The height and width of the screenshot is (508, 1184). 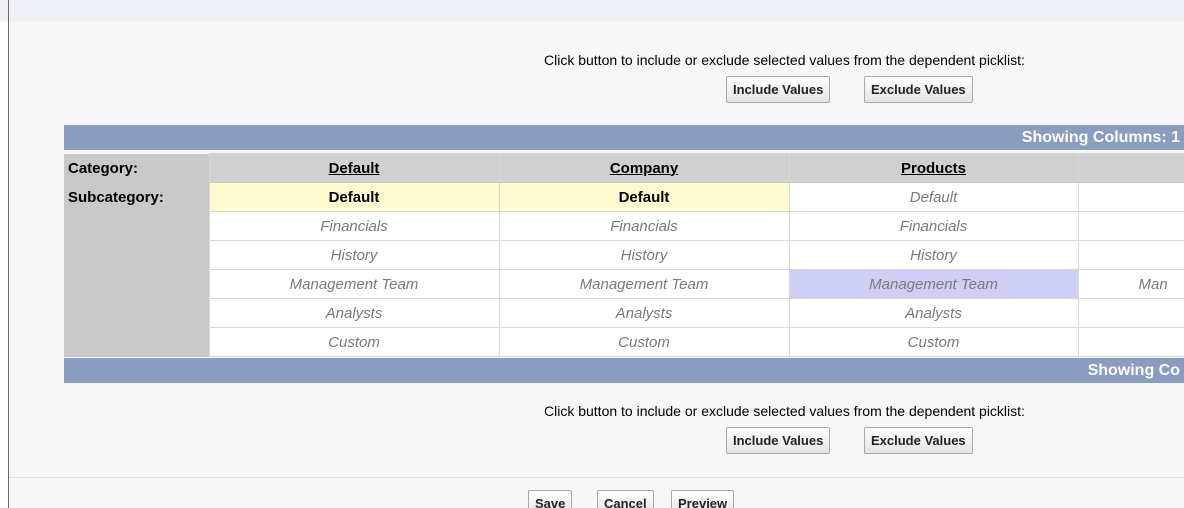 I want to click on category-header: Products, so click(x=933, y=168).